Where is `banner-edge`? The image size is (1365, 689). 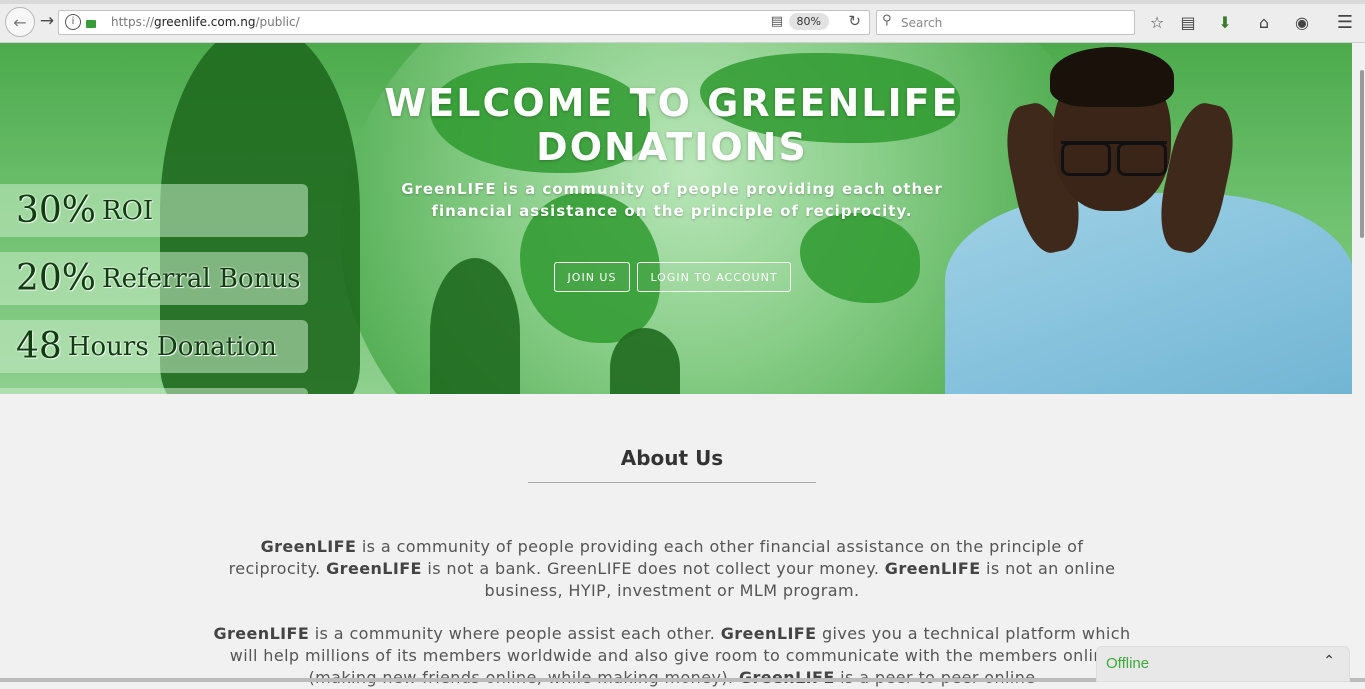
banner-edge is located at coordinates (154, 391).